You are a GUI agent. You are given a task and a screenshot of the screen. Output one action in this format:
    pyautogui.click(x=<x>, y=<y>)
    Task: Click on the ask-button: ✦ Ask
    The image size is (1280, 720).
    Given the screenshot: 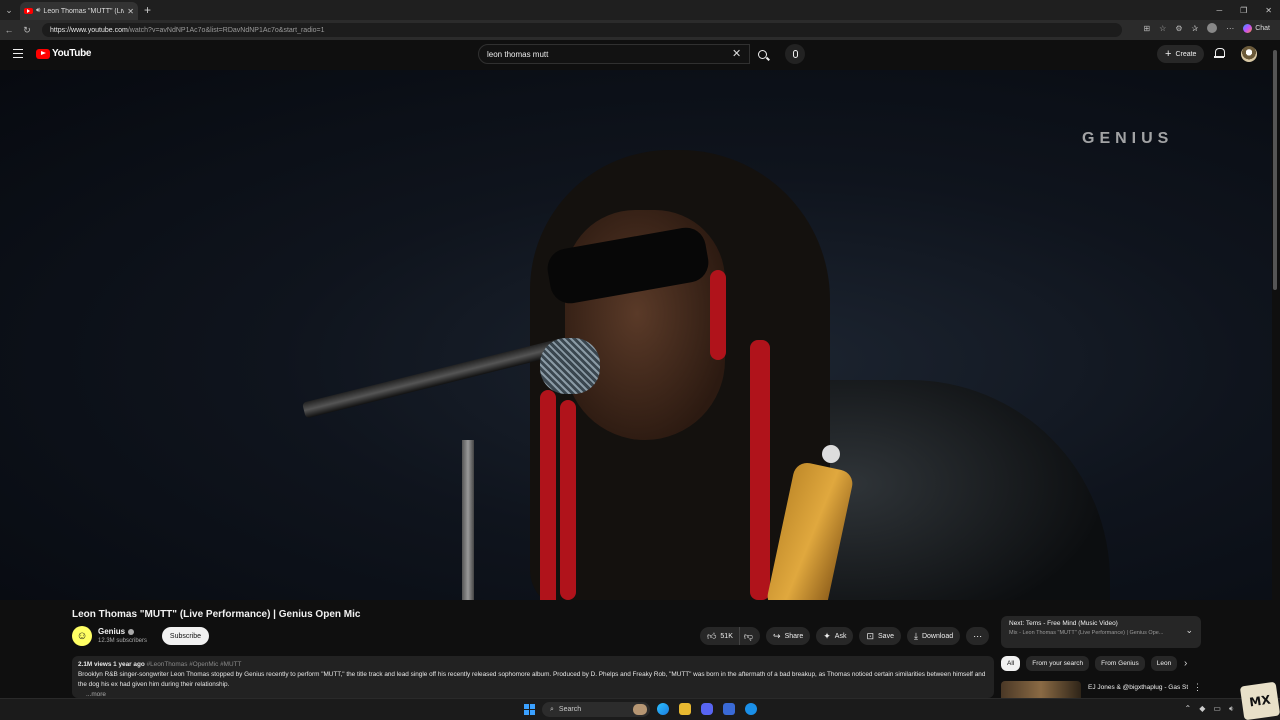 What is the action you would take?
    pyautogui.click(x=835, y=636)
    